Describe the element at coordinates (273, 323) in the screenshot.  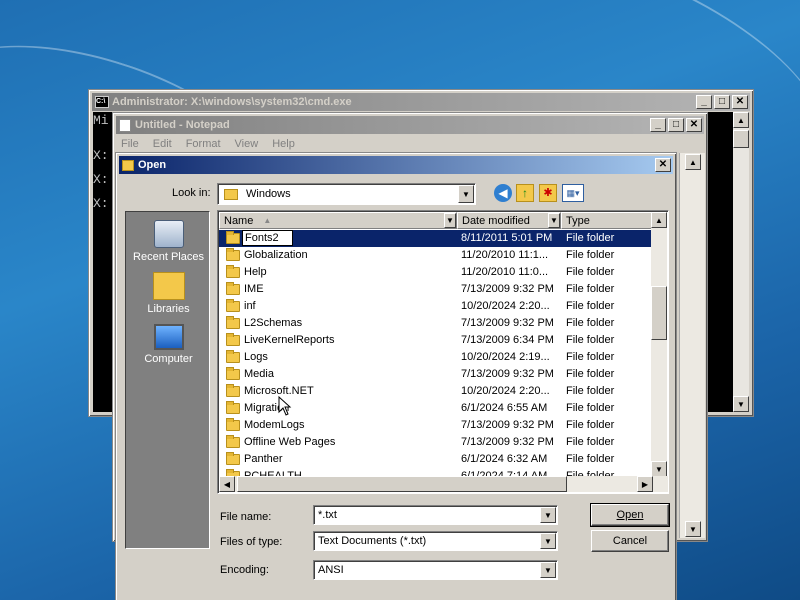
I see `file-name-cell: L2Schemas` at that location.